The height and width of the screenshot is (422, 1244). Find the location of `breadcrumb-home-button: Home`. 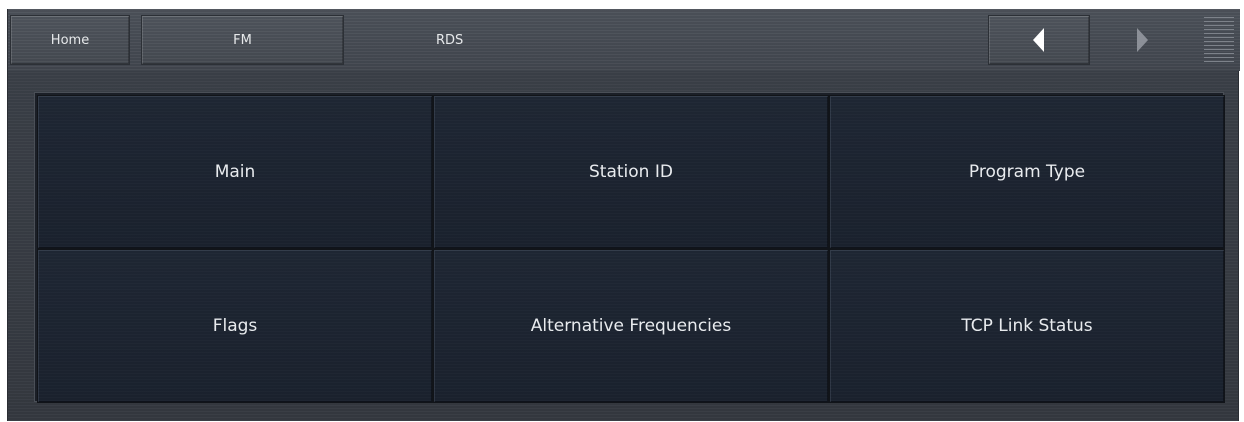

breadcrumb-home-button: Home is located at coordinates (70, 40).